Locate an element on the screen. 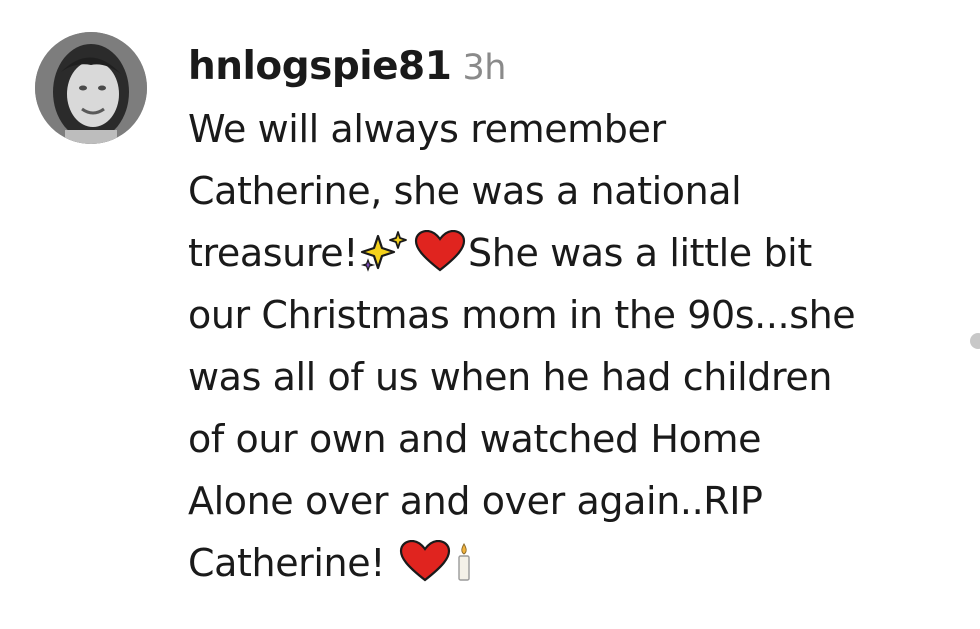  comment-text-line-1: We will always remember is located at coordinates (573, 129).